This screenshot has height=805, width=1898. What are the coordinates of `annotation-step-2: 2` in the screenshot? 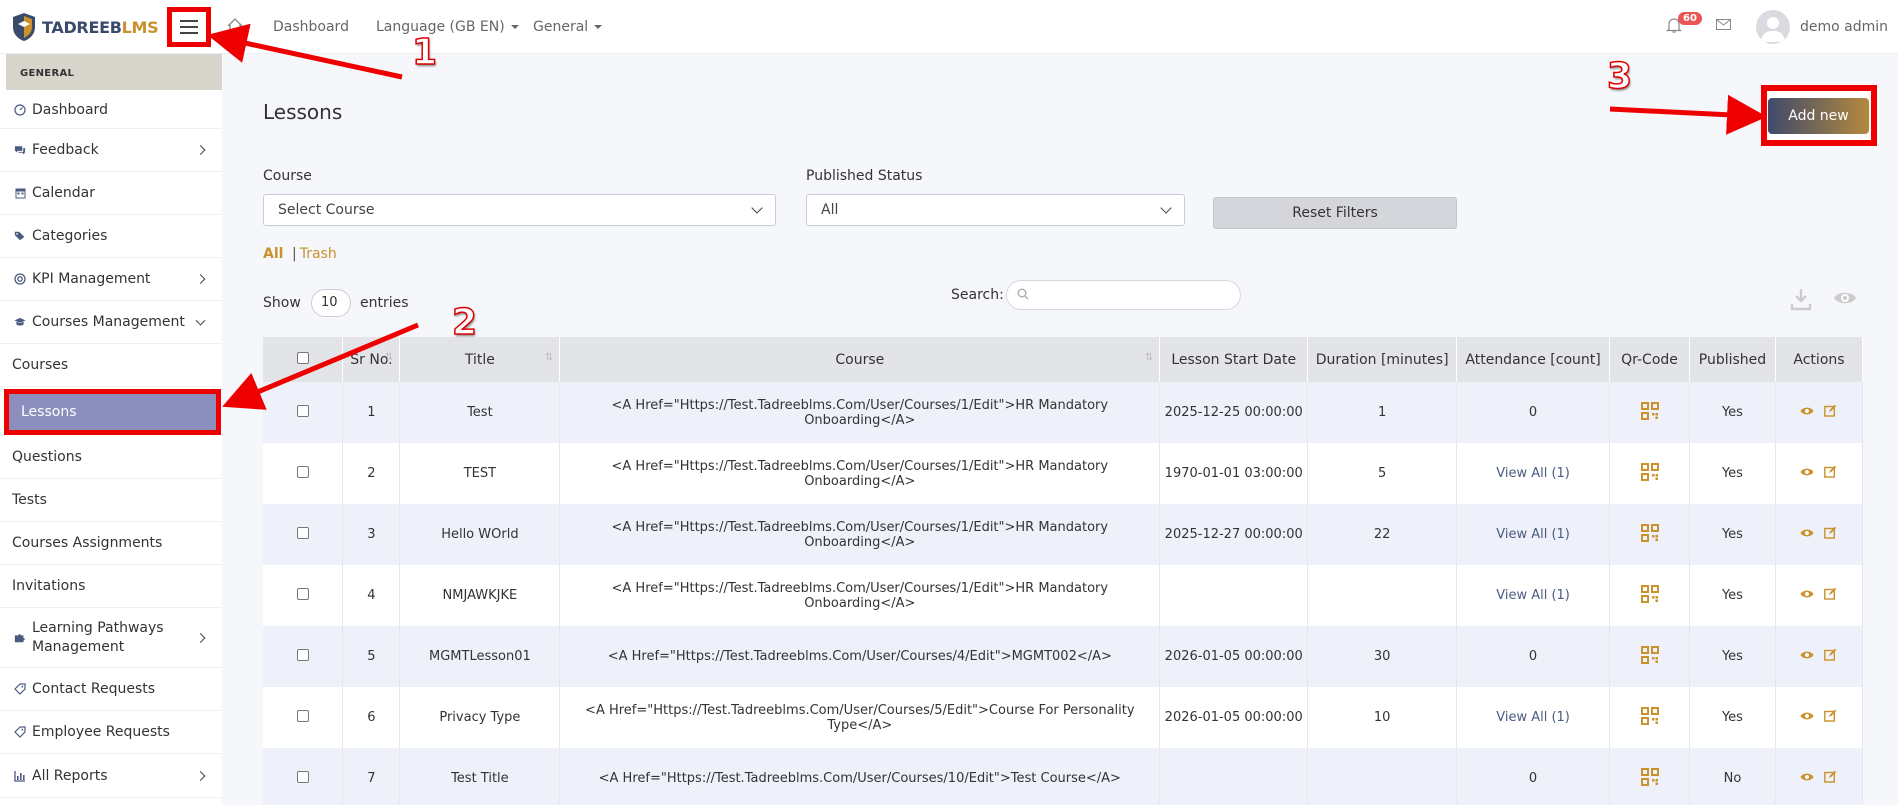 It's located at (464, 322).